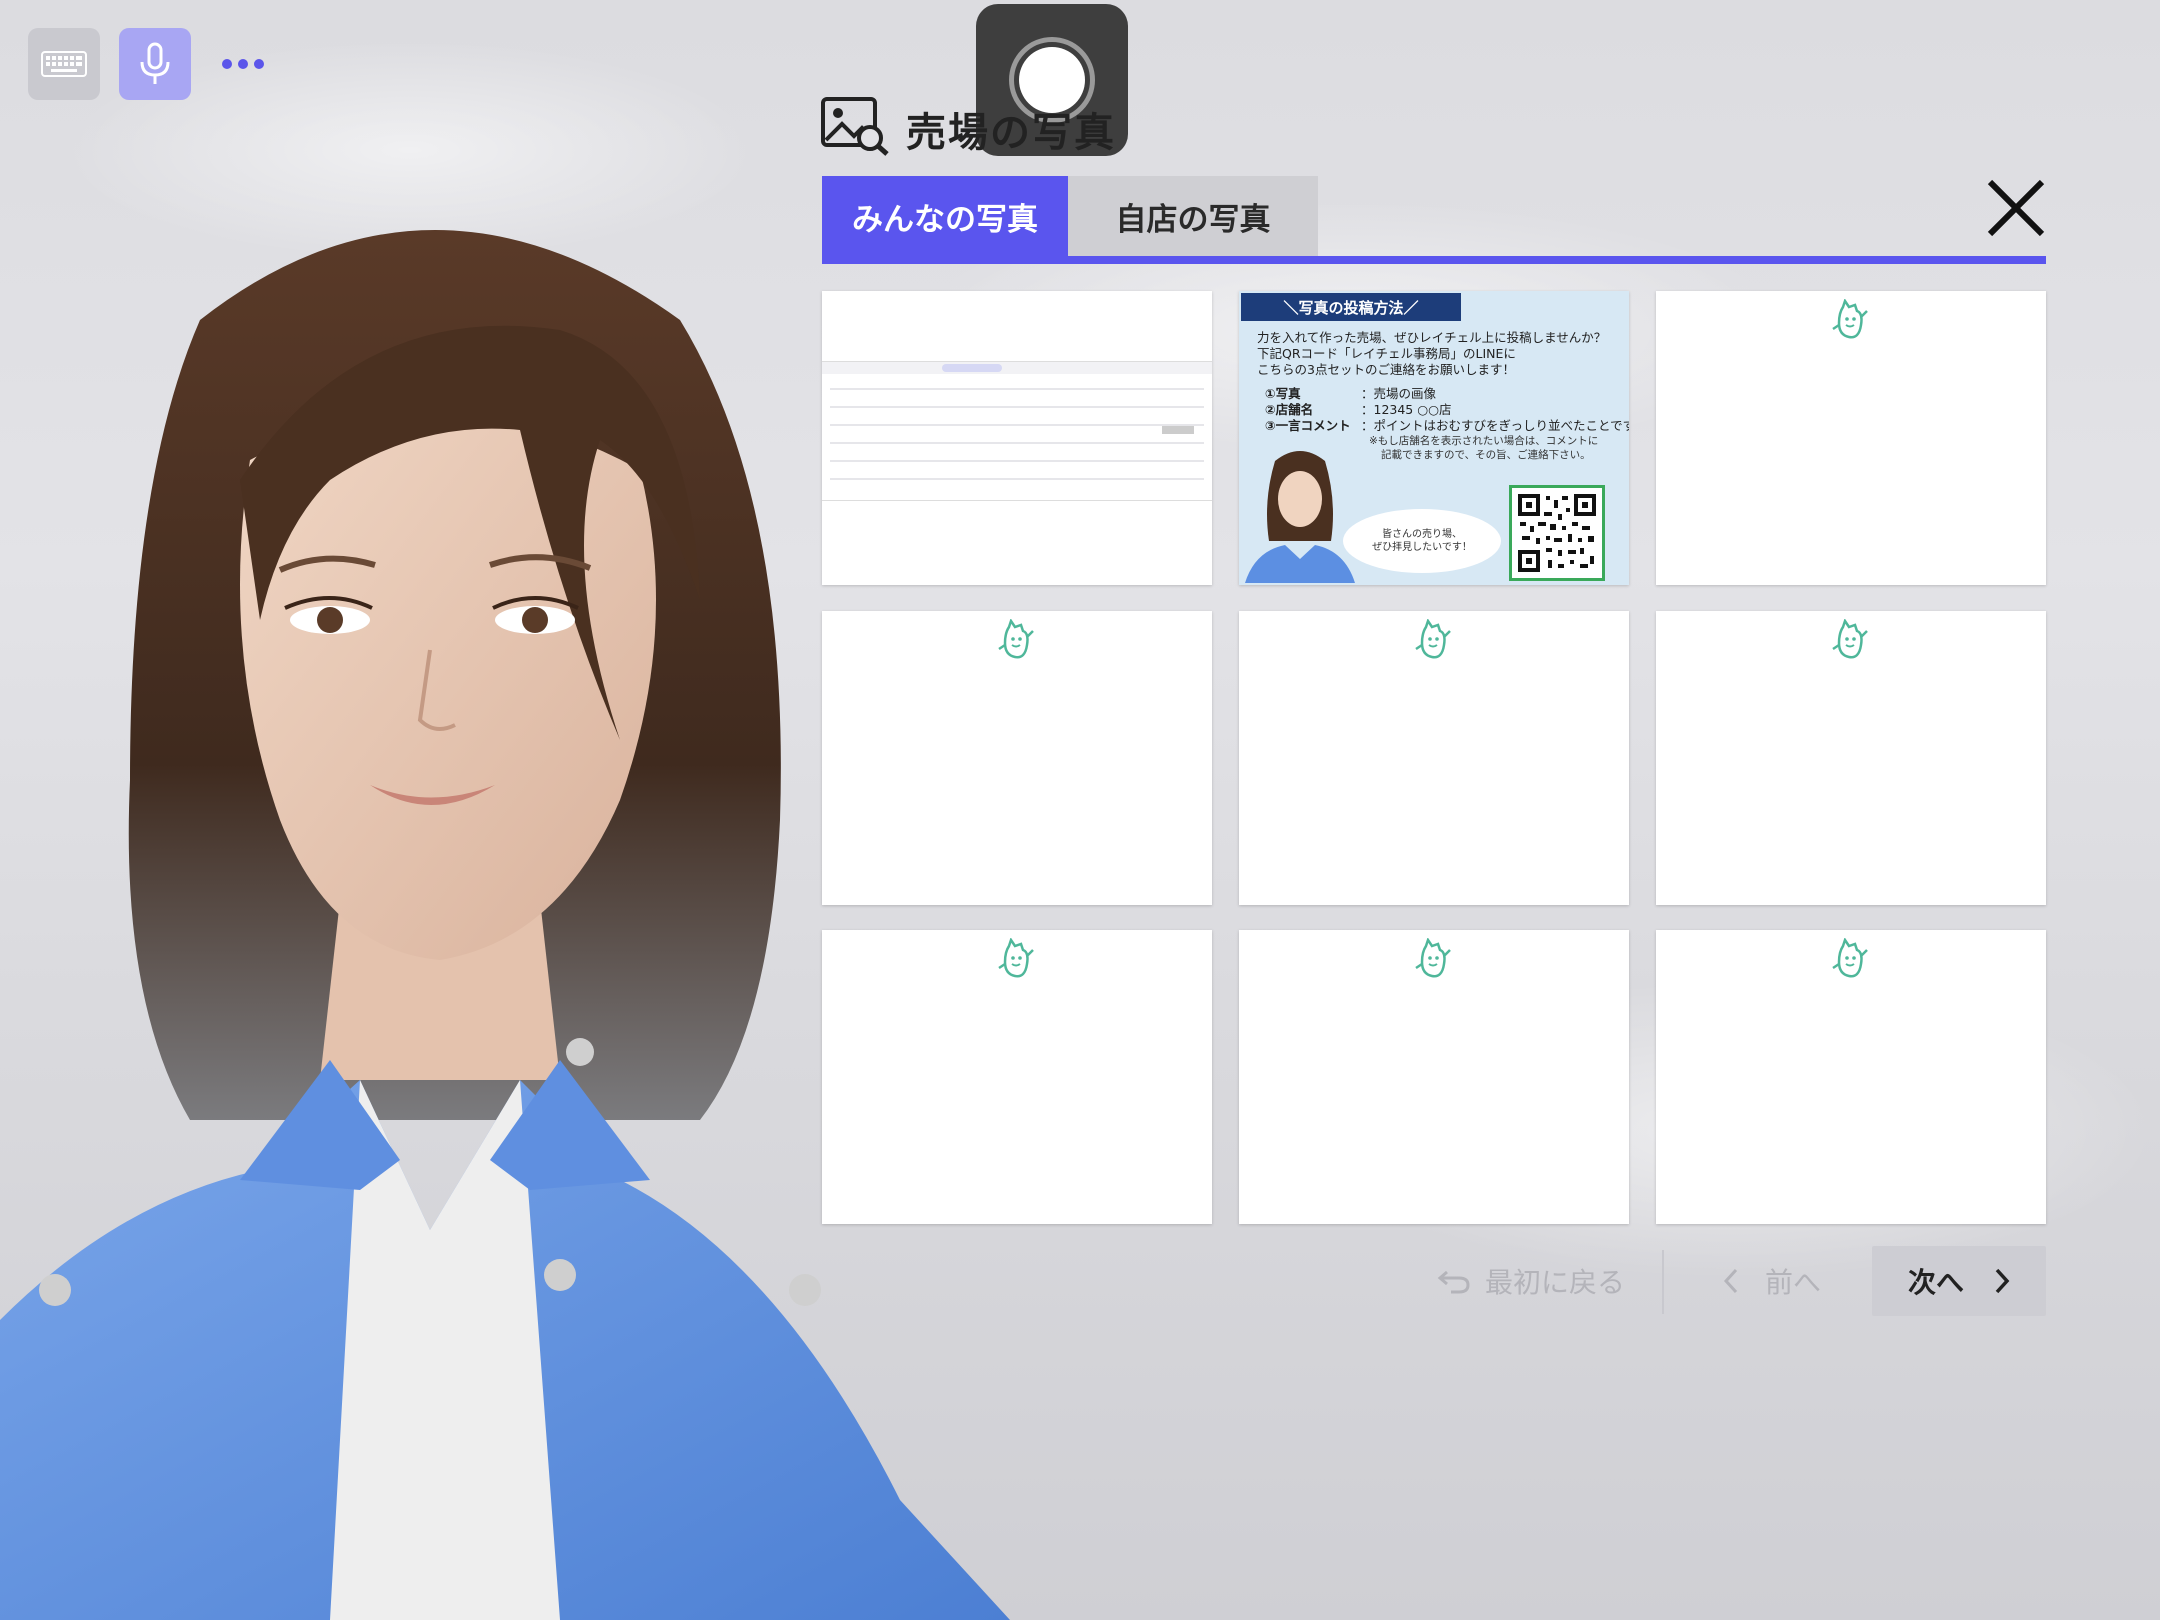 This screenshot has width=2160, height=1620. Describe the element at coordinates (1017, 431) in the screenshot. I see `photo-thumbnail` at that location.